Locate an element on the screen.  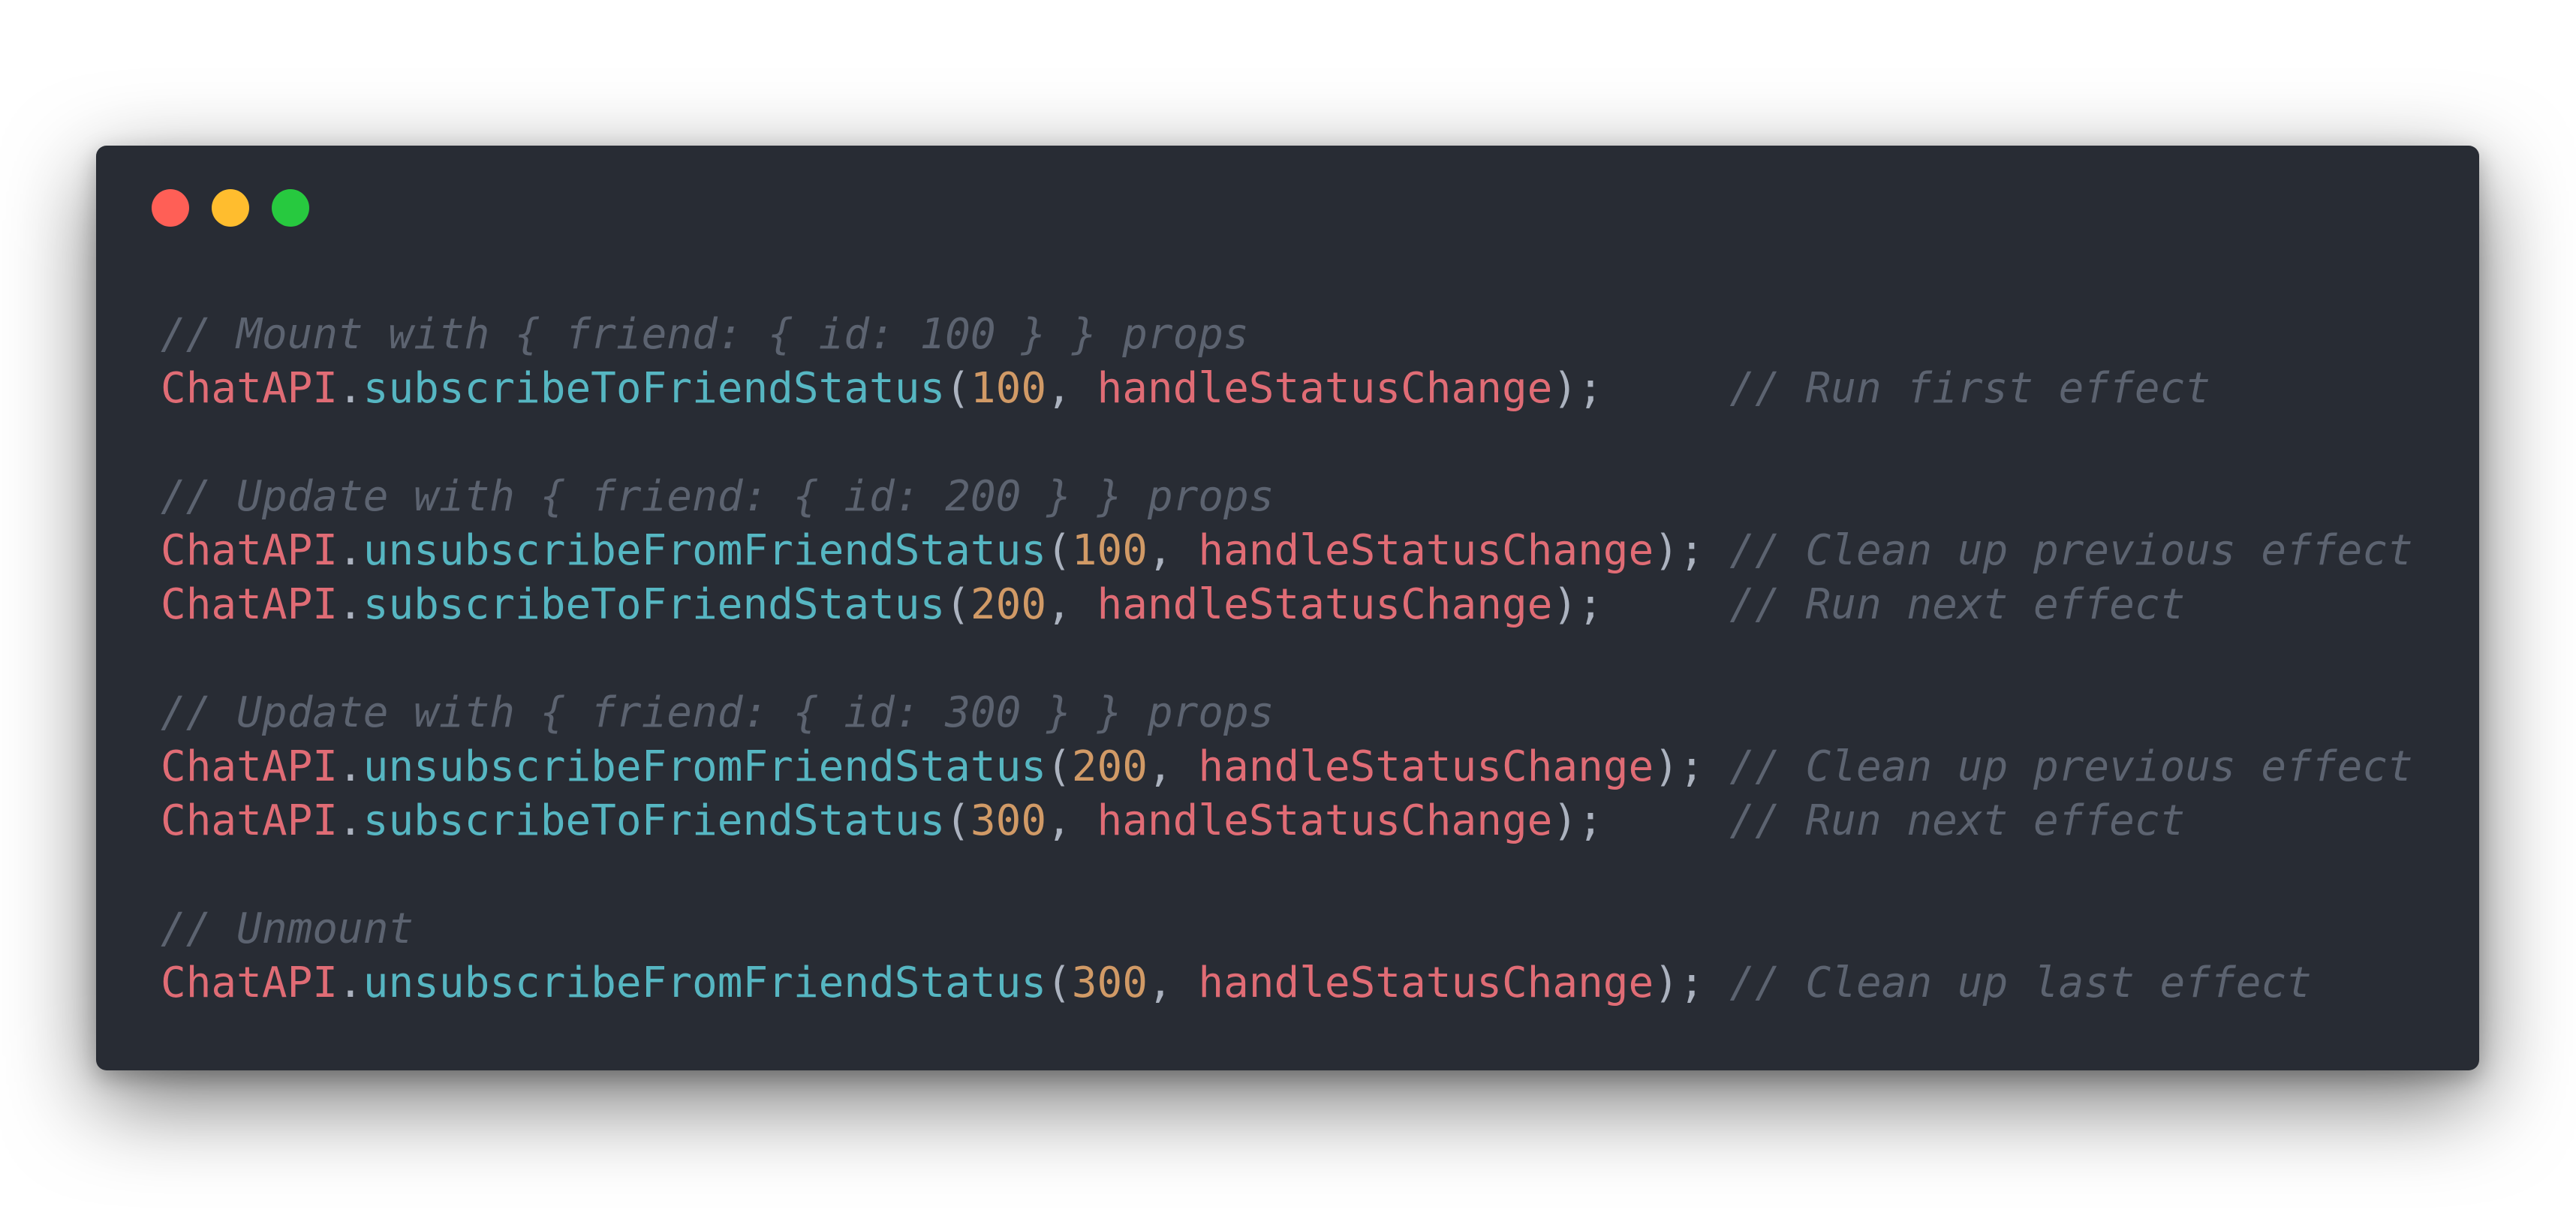
minimize-dot-icon is located at coordinates (230, 208).